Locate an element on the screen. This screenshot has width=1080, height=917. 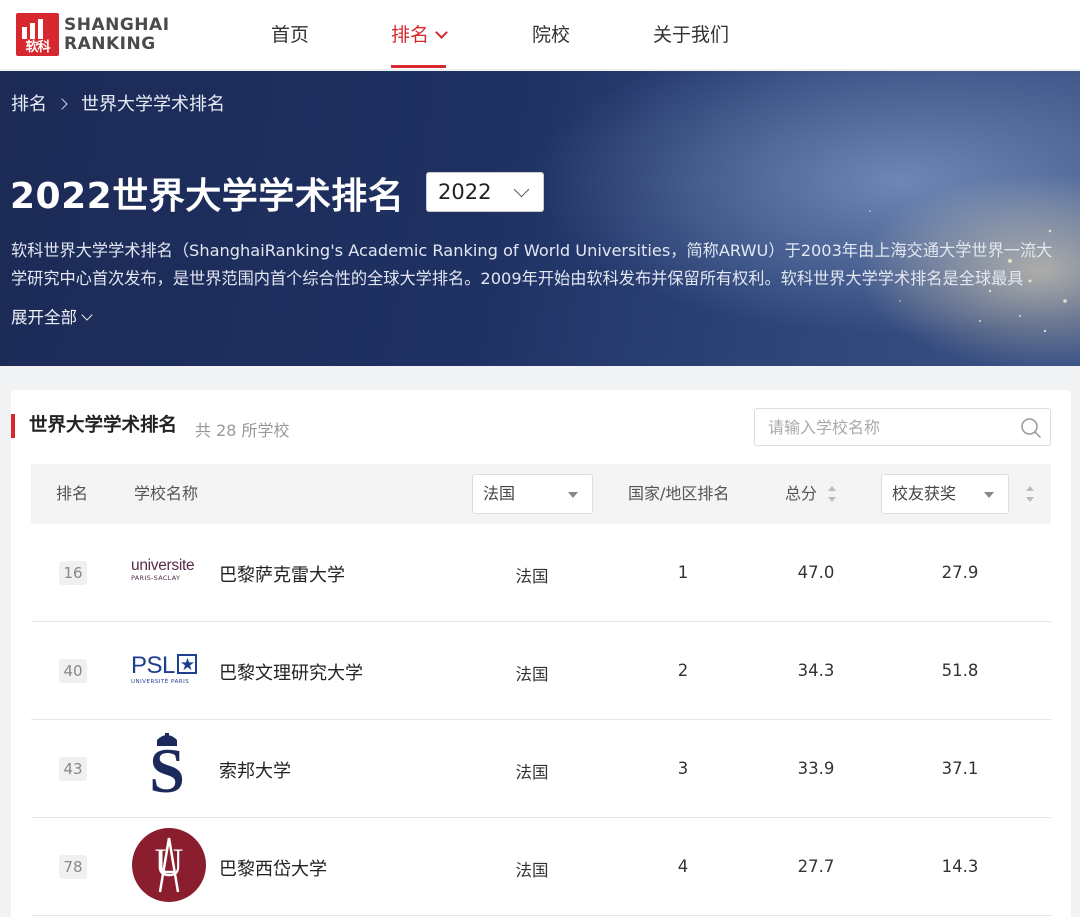
logo-text: U is located at coordinates (169, 862).